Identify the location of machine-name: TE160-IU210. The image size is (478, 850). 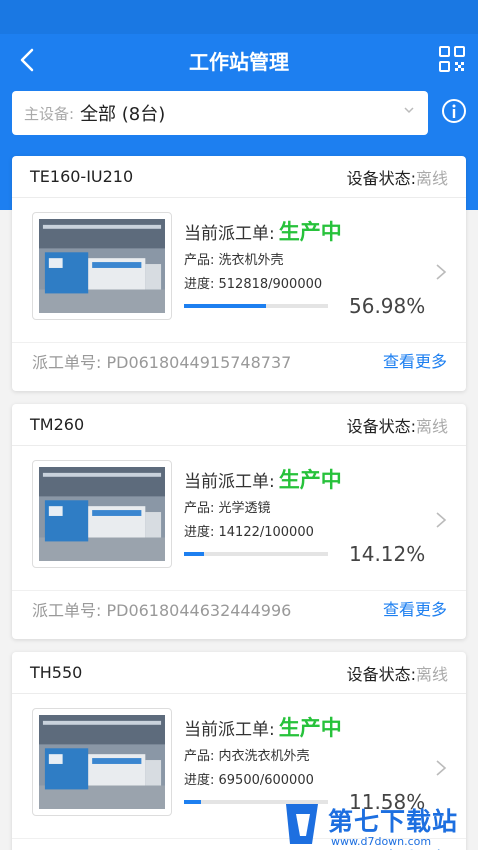
(82, 176).